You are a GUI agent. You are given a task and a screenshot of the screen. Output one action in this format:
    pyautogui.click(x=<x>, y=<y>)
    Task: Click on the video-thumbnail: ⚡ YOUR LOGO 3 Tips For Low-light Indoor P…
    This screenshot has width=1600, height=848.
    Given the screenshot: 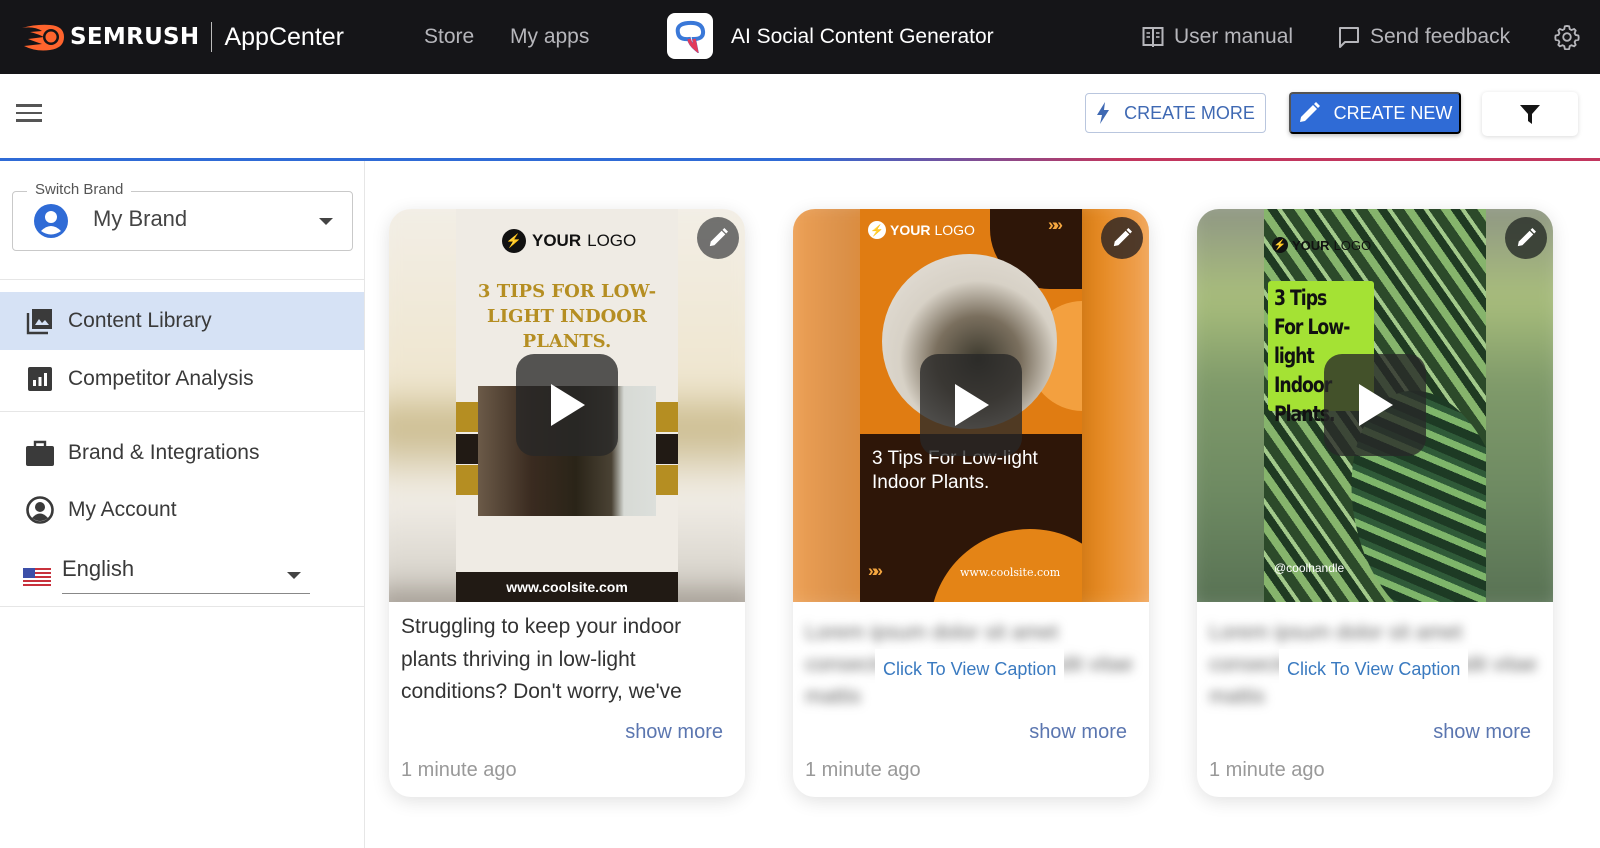 What is the action you would take?
    pyautogui.click(x=1375, y=405)
    